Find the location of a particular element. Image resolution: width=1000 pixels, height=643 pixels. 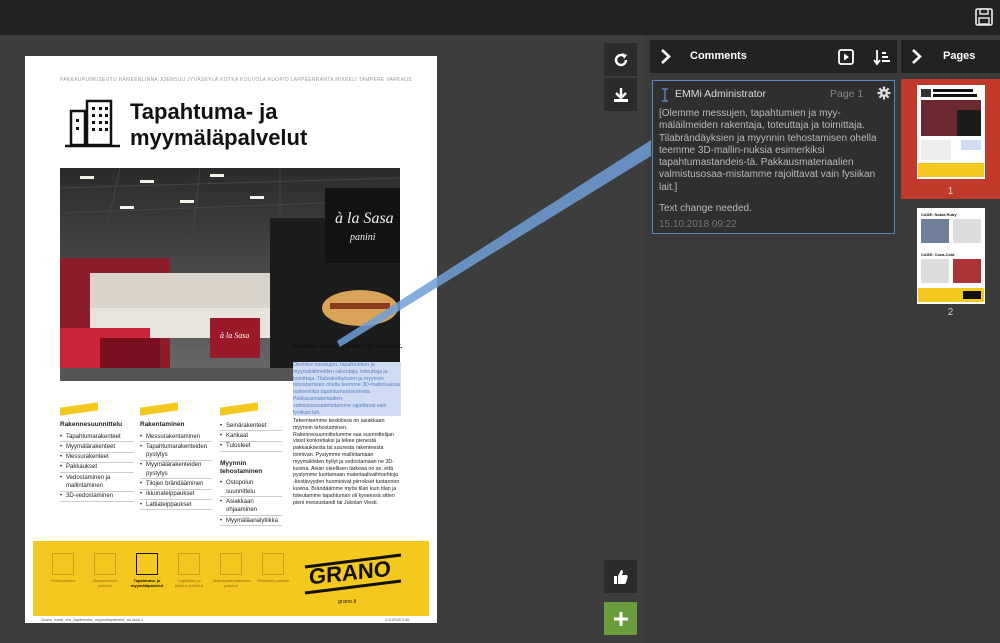

footer-icon-marketing: Markkinoinnin palvelut is located at coordinates (105, 570).